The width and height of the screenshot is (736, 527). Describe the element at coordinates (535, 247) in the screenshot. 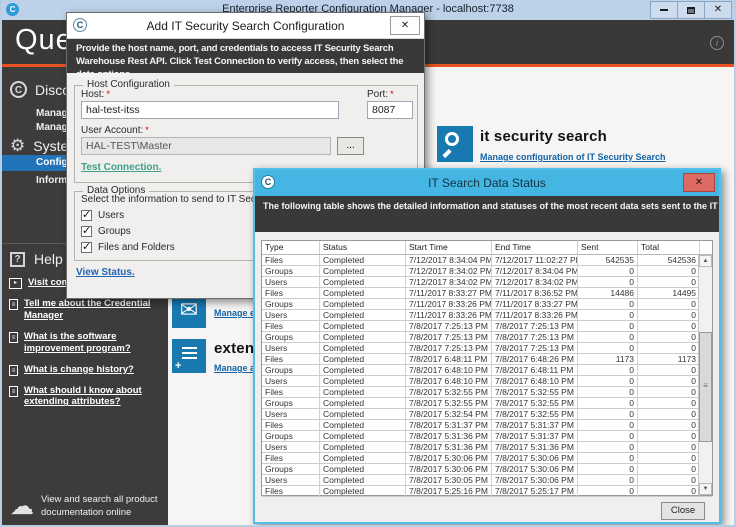

I see `column-header-end-time: End Time` at that location.